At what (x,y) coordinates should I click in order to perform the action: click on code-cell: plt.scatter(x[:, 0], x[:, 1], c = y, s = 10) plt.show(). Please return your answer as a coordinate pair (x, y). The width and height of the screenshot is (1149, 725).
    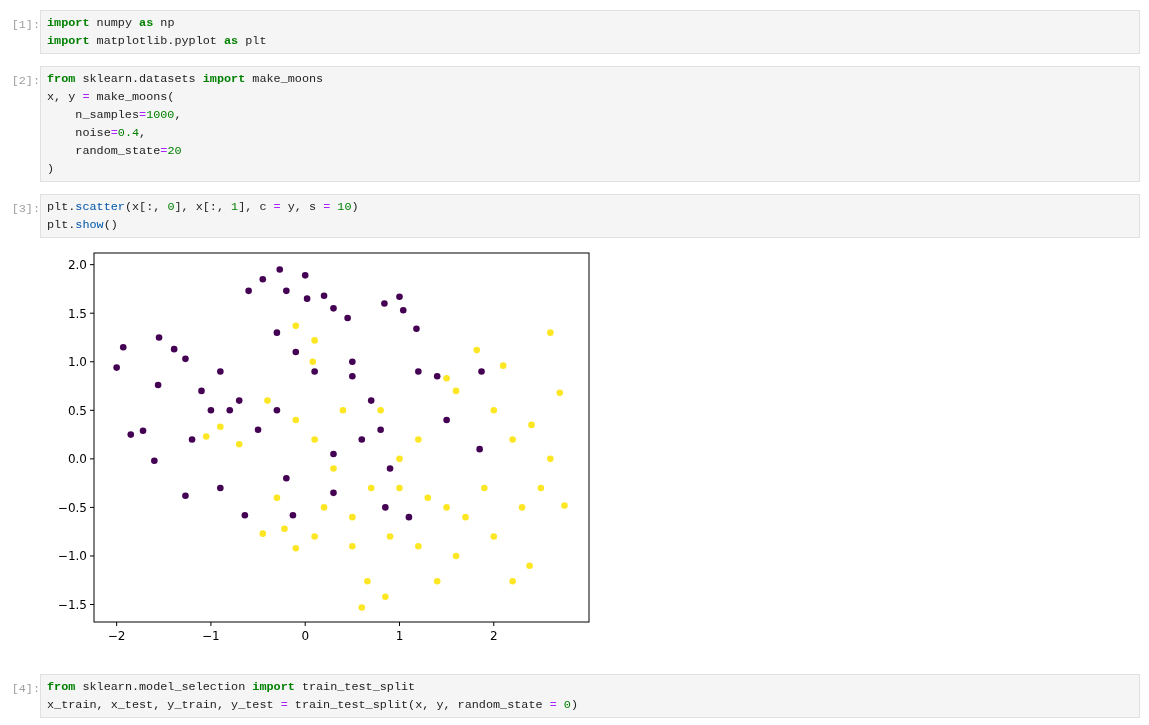
    Looking at the image, I should click on (590, 216).